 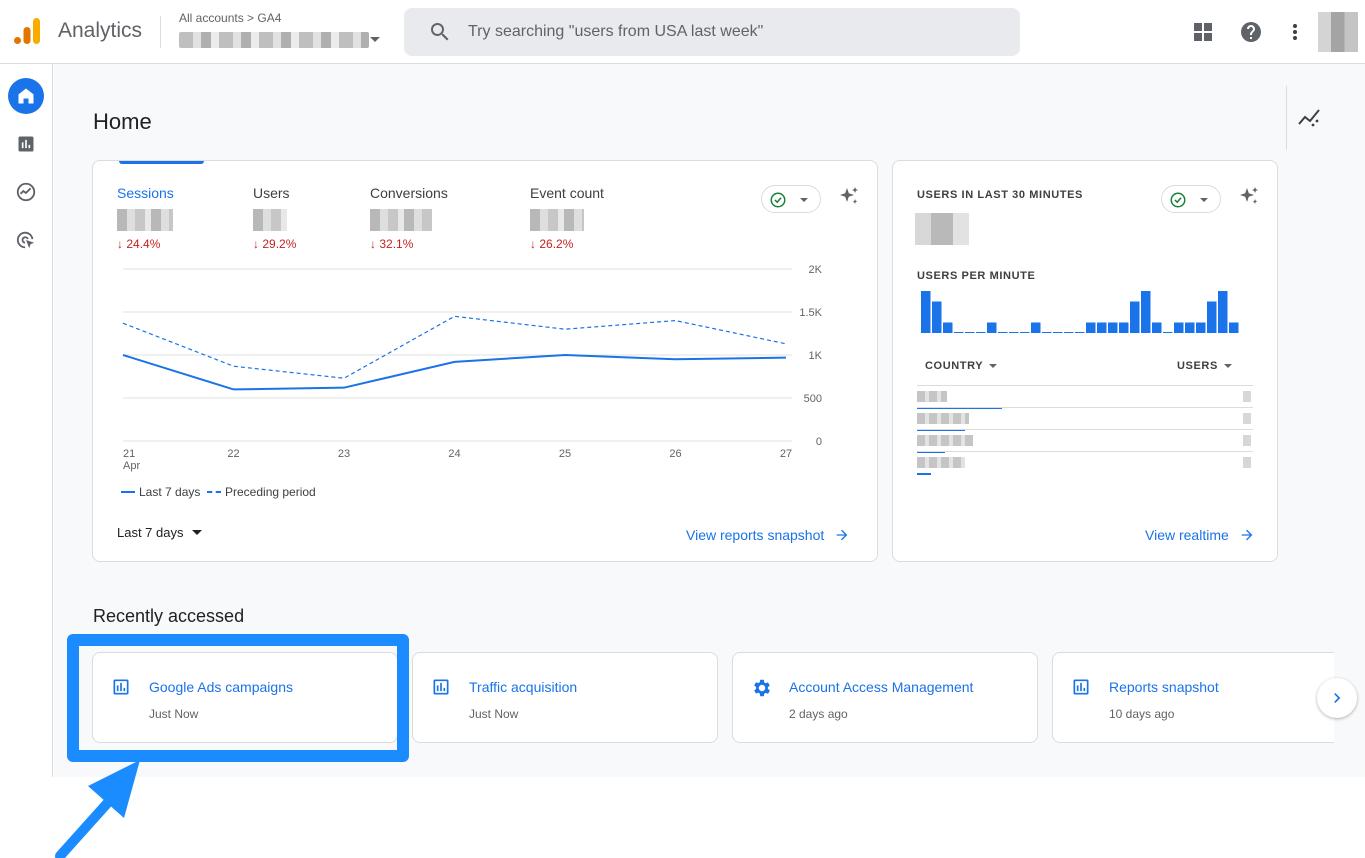 I want to click on top-bar: Analytics All accounts > GA4, so click(x=682, y=32).